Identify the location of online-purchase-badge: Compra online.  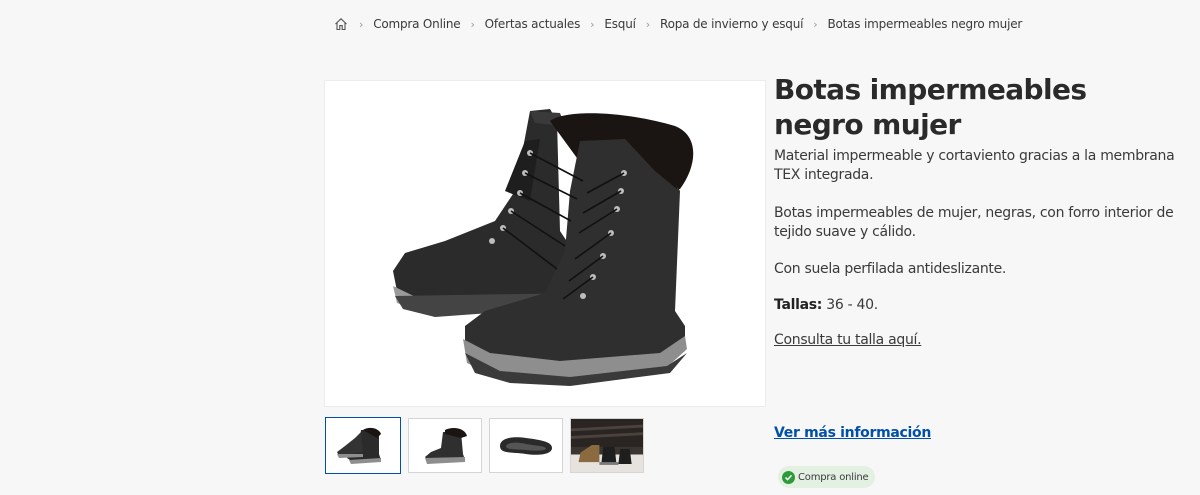
(826, 477).